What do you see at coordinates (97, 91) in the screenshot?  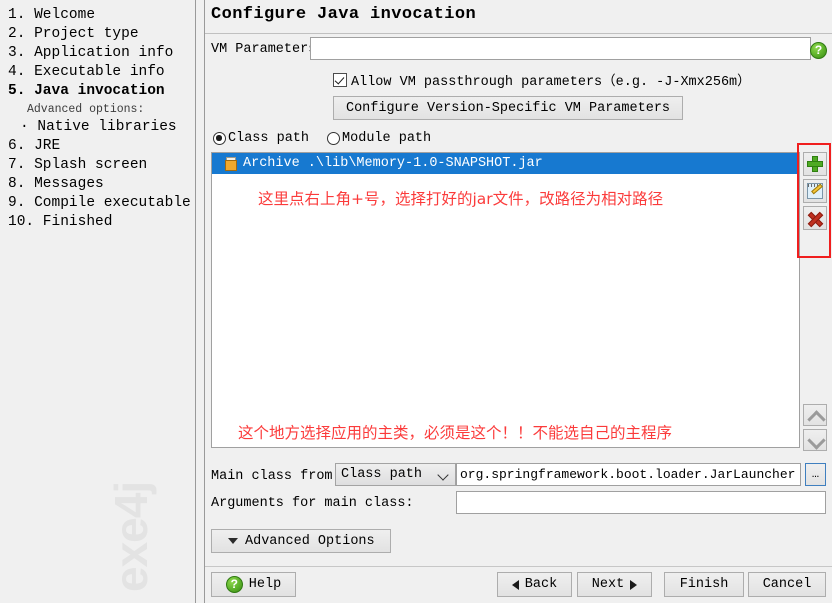 I see `sidebar-item-java-invocation: 5. Java invocation` at bounding box center [97, 91].